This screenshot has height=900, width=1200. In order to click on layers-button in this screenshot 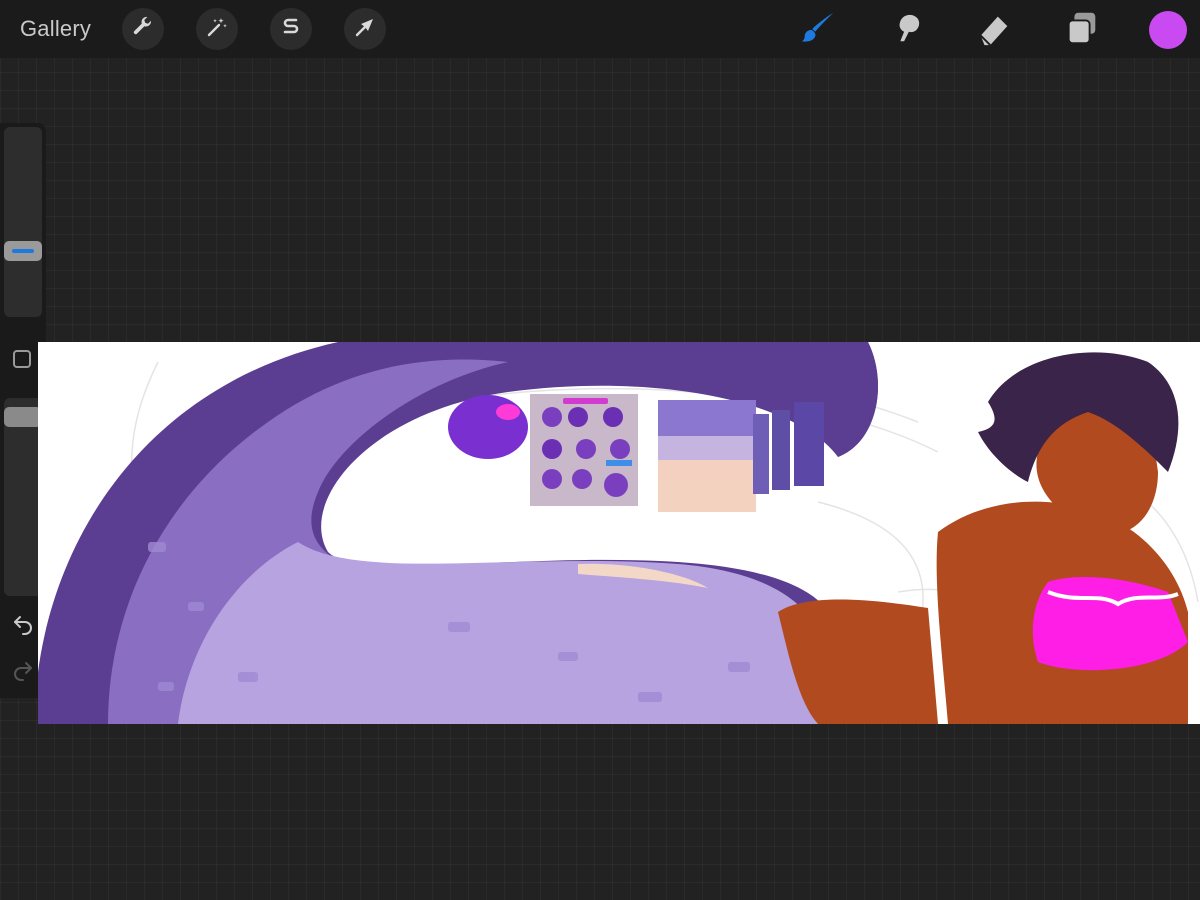, I will do `click(1082, 30)`.